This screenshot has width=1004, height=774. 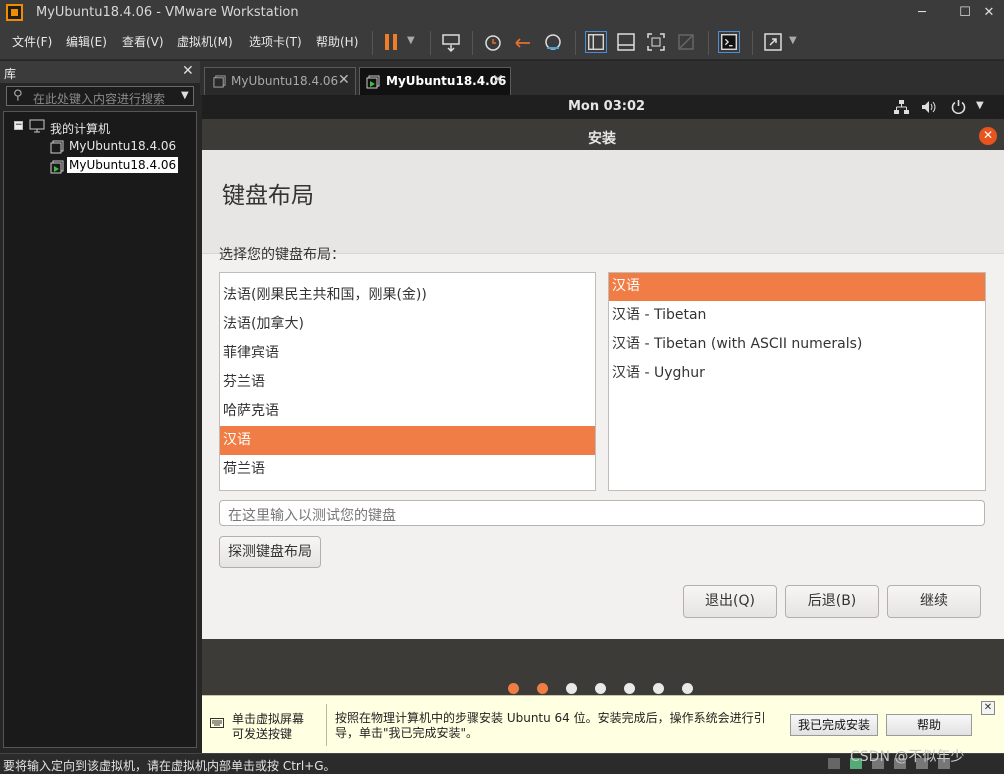 I want to click on list-item: 芬兰语, so click(x=407, y=382).